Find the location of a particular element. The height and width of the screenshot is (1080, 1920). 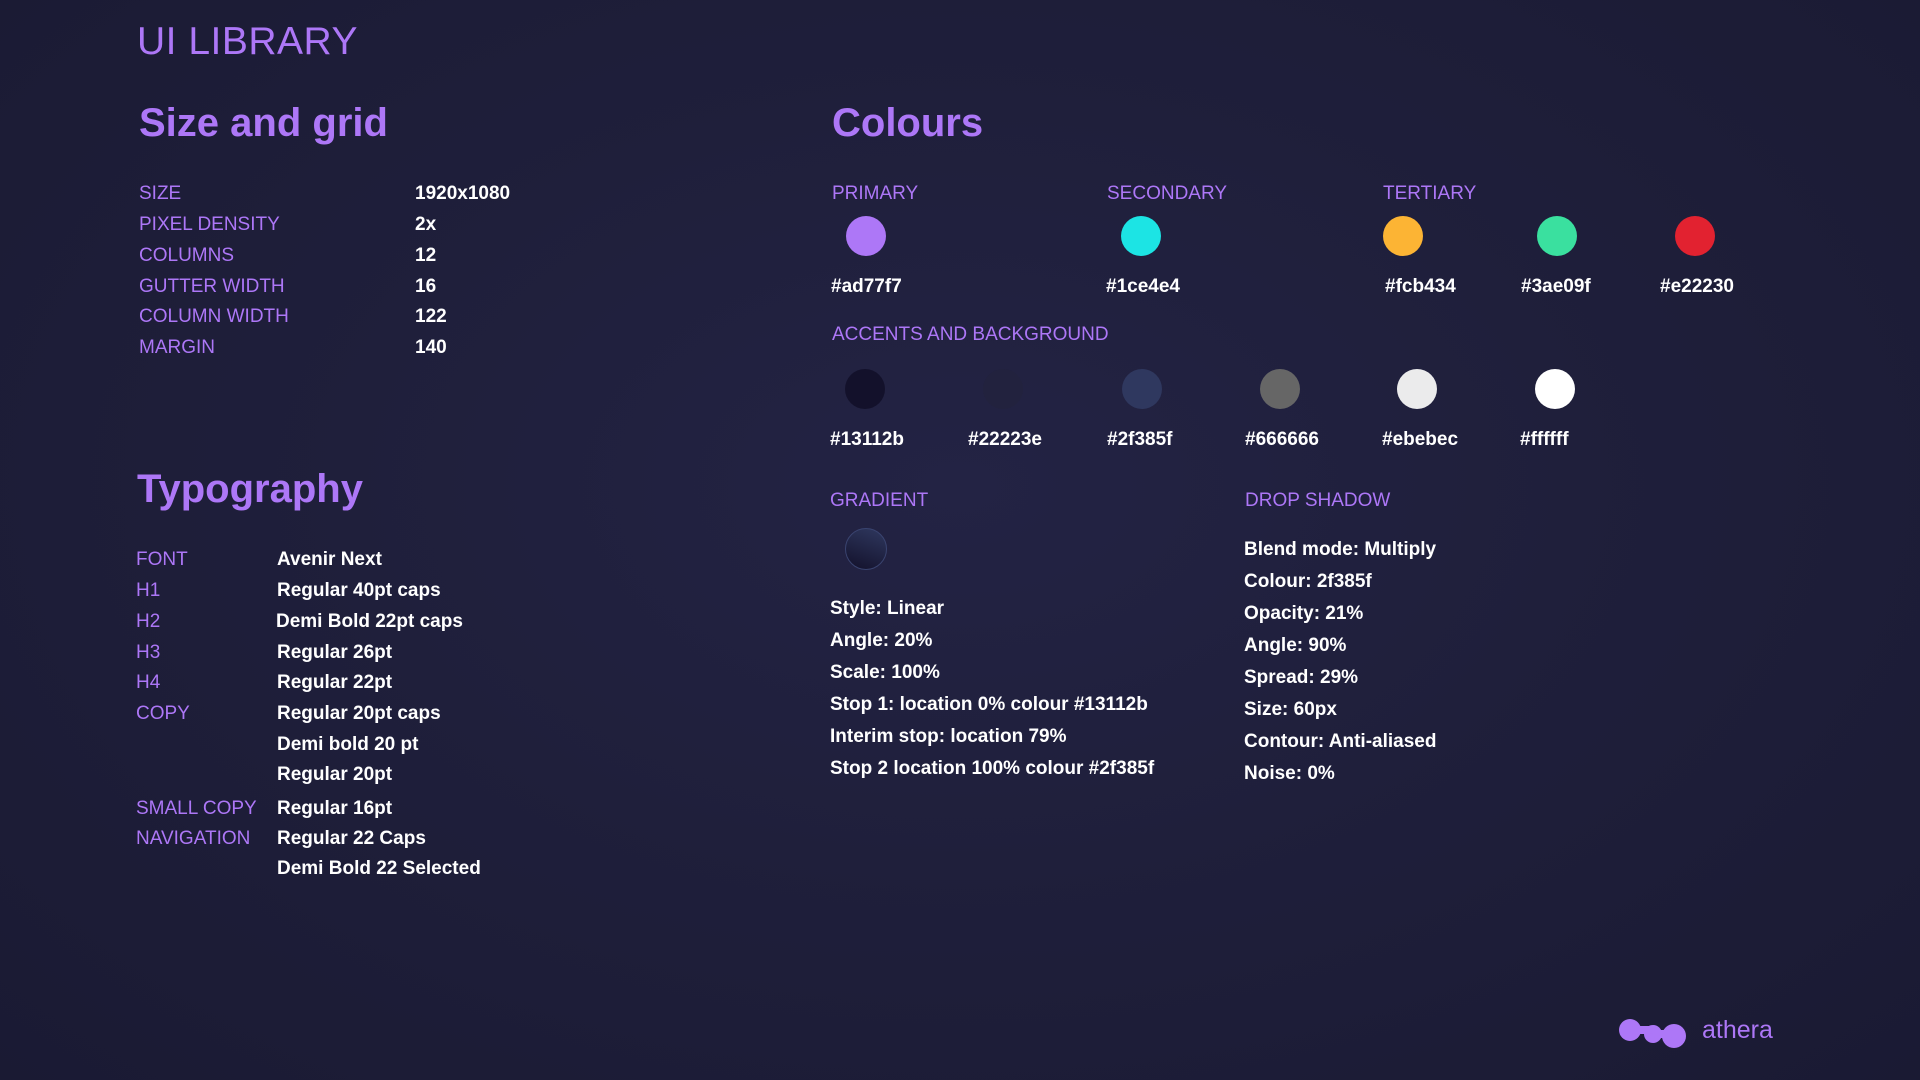

typography-heading: Typography is located at coordinates (250, 489).